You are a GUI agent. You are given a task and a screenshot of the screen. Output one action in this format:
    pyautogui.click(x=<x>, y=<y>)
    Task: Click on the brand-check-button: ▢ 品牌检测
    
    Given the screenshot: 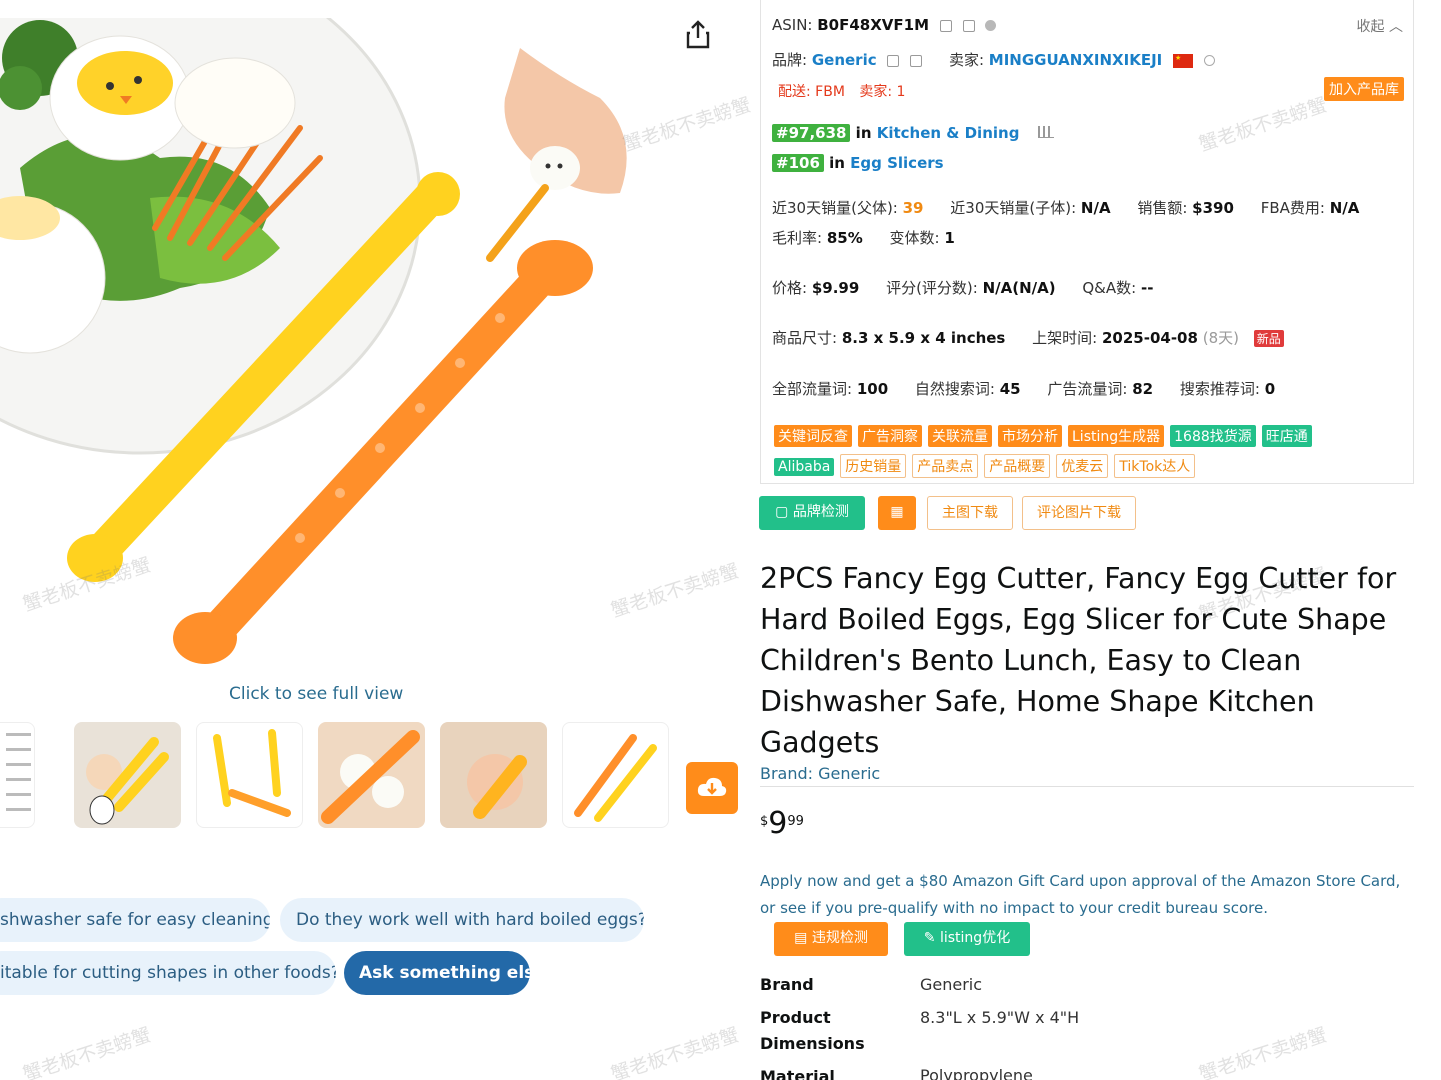 What is the action you would take?
    pyautogui.click(x=812, y=513)
    